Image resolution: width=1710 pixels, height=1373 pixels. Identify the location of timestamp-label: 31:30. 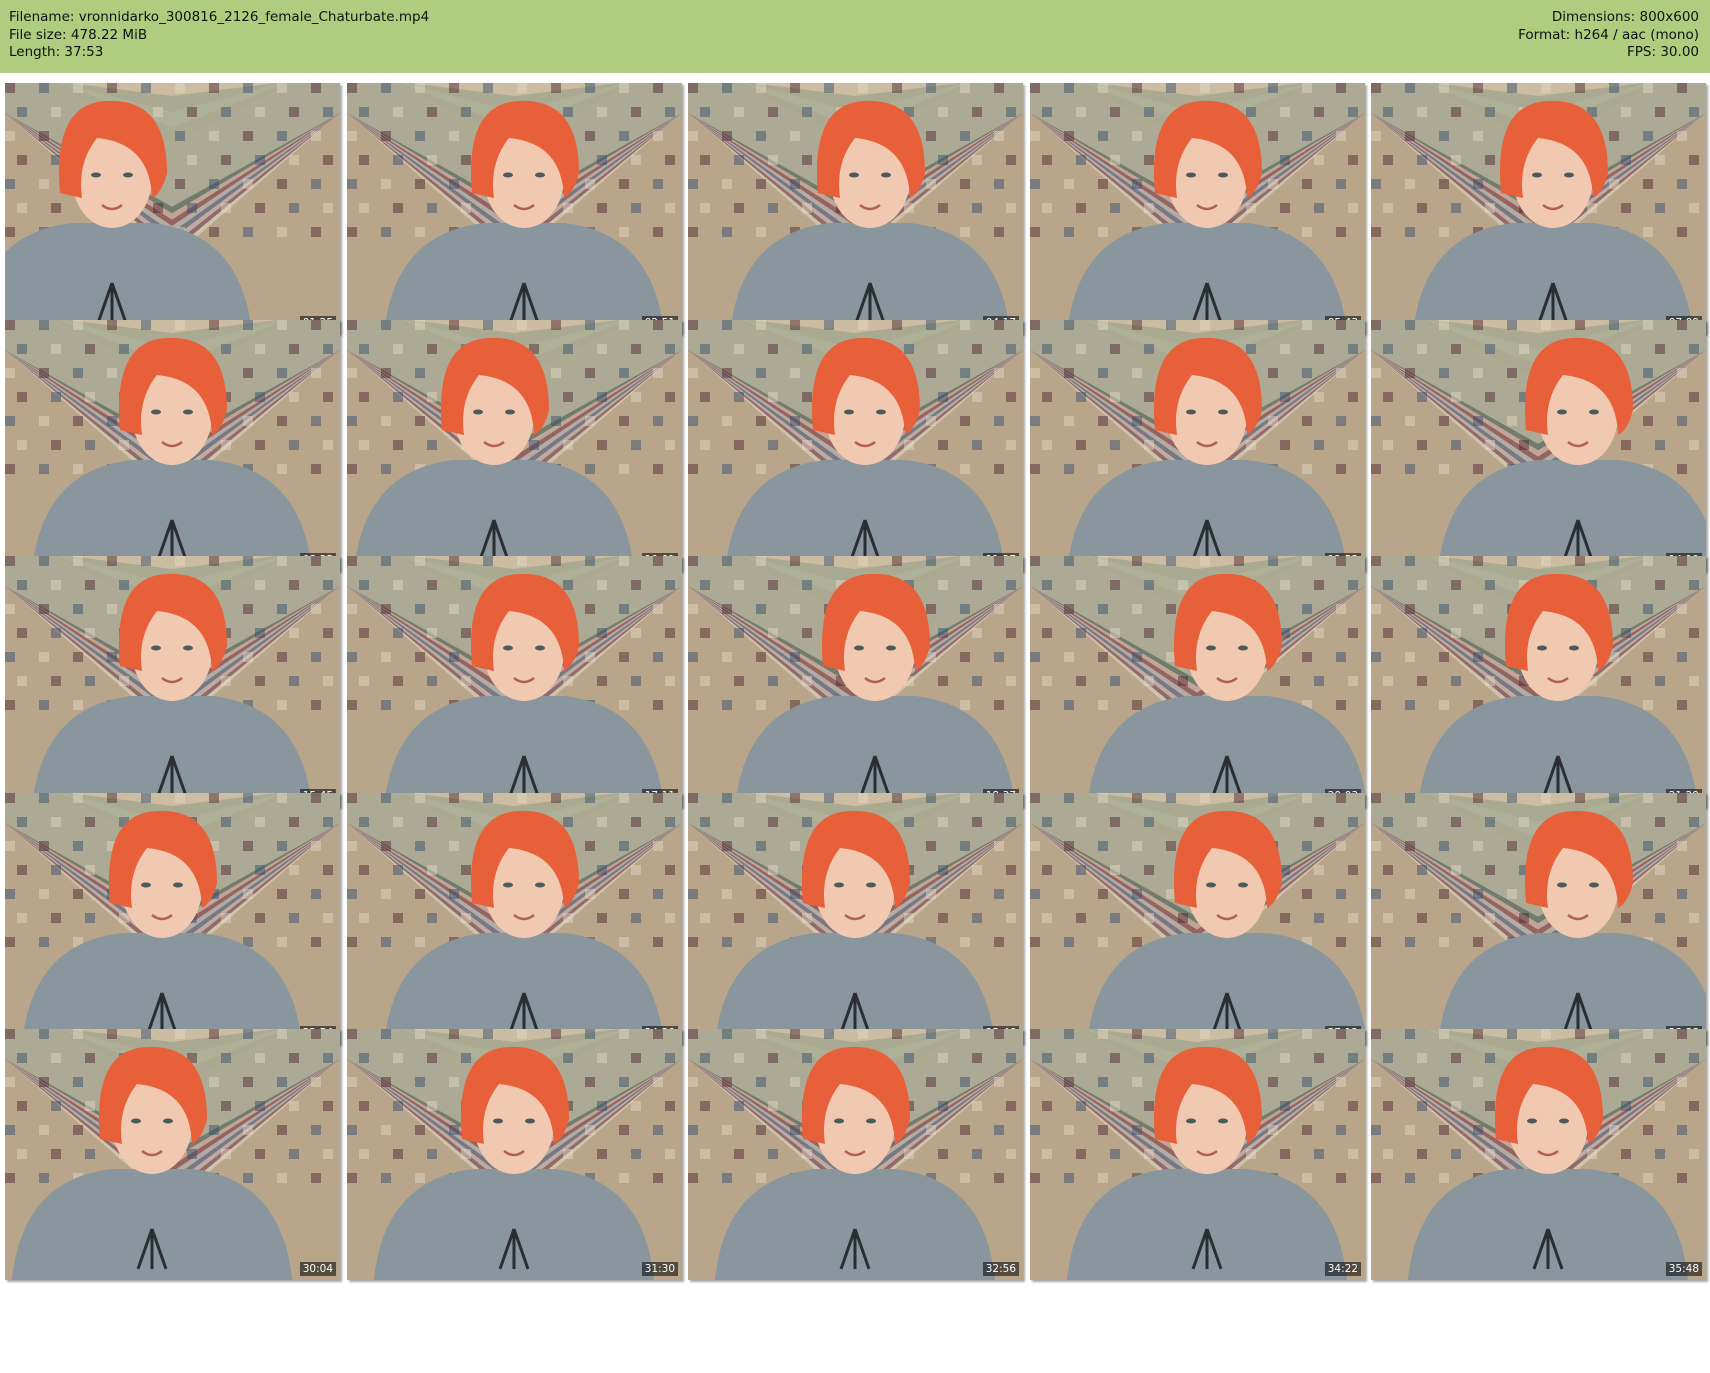
(659, 1269).